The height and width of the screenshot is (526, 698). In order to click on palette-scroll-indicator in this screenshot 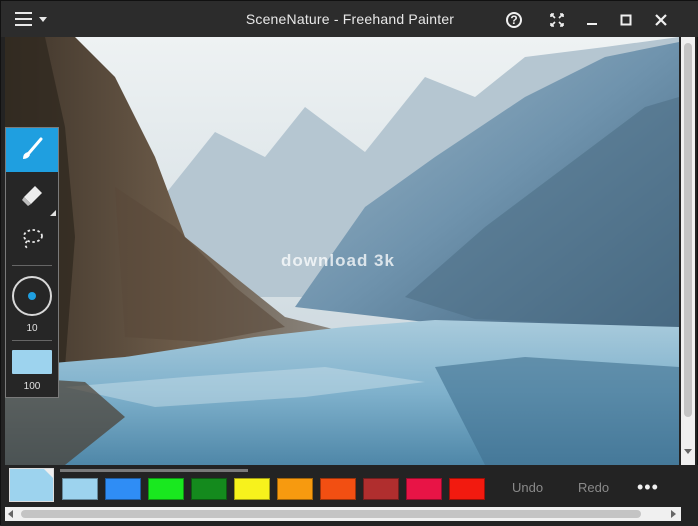, I will do `click(154, 470)`.